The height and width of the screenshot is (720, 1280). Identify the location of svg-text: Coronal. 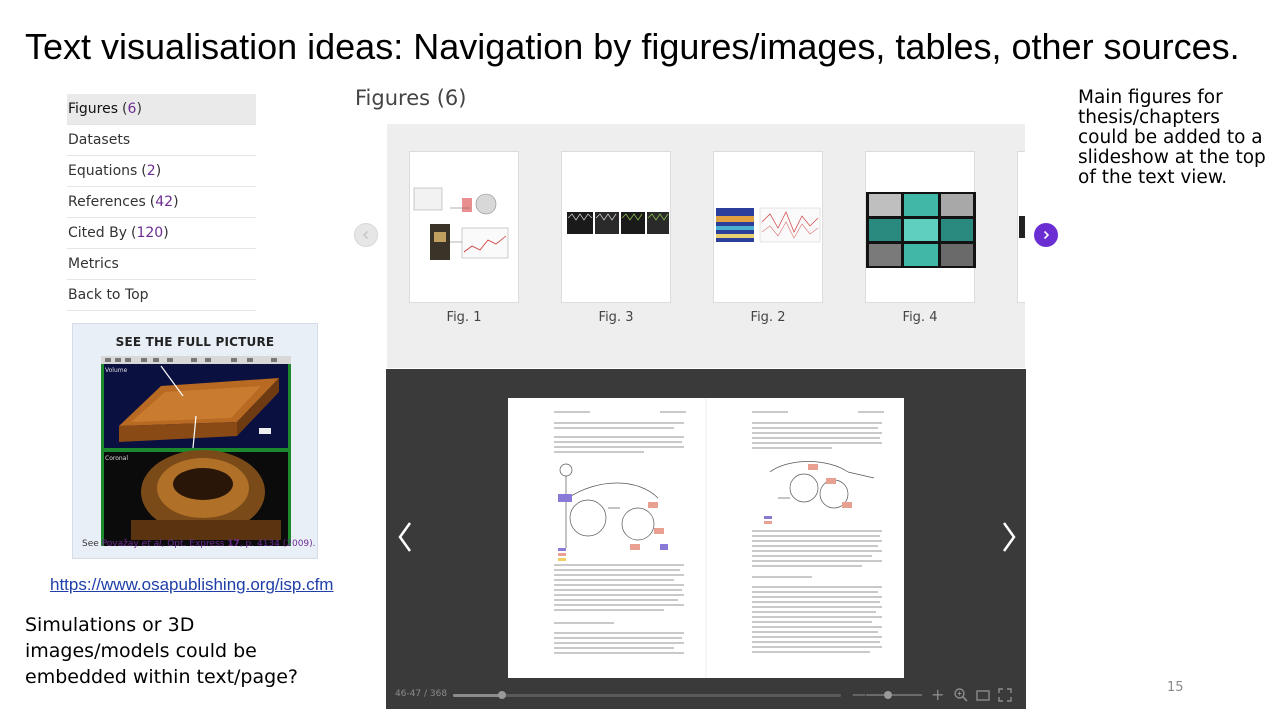
(116, 458).